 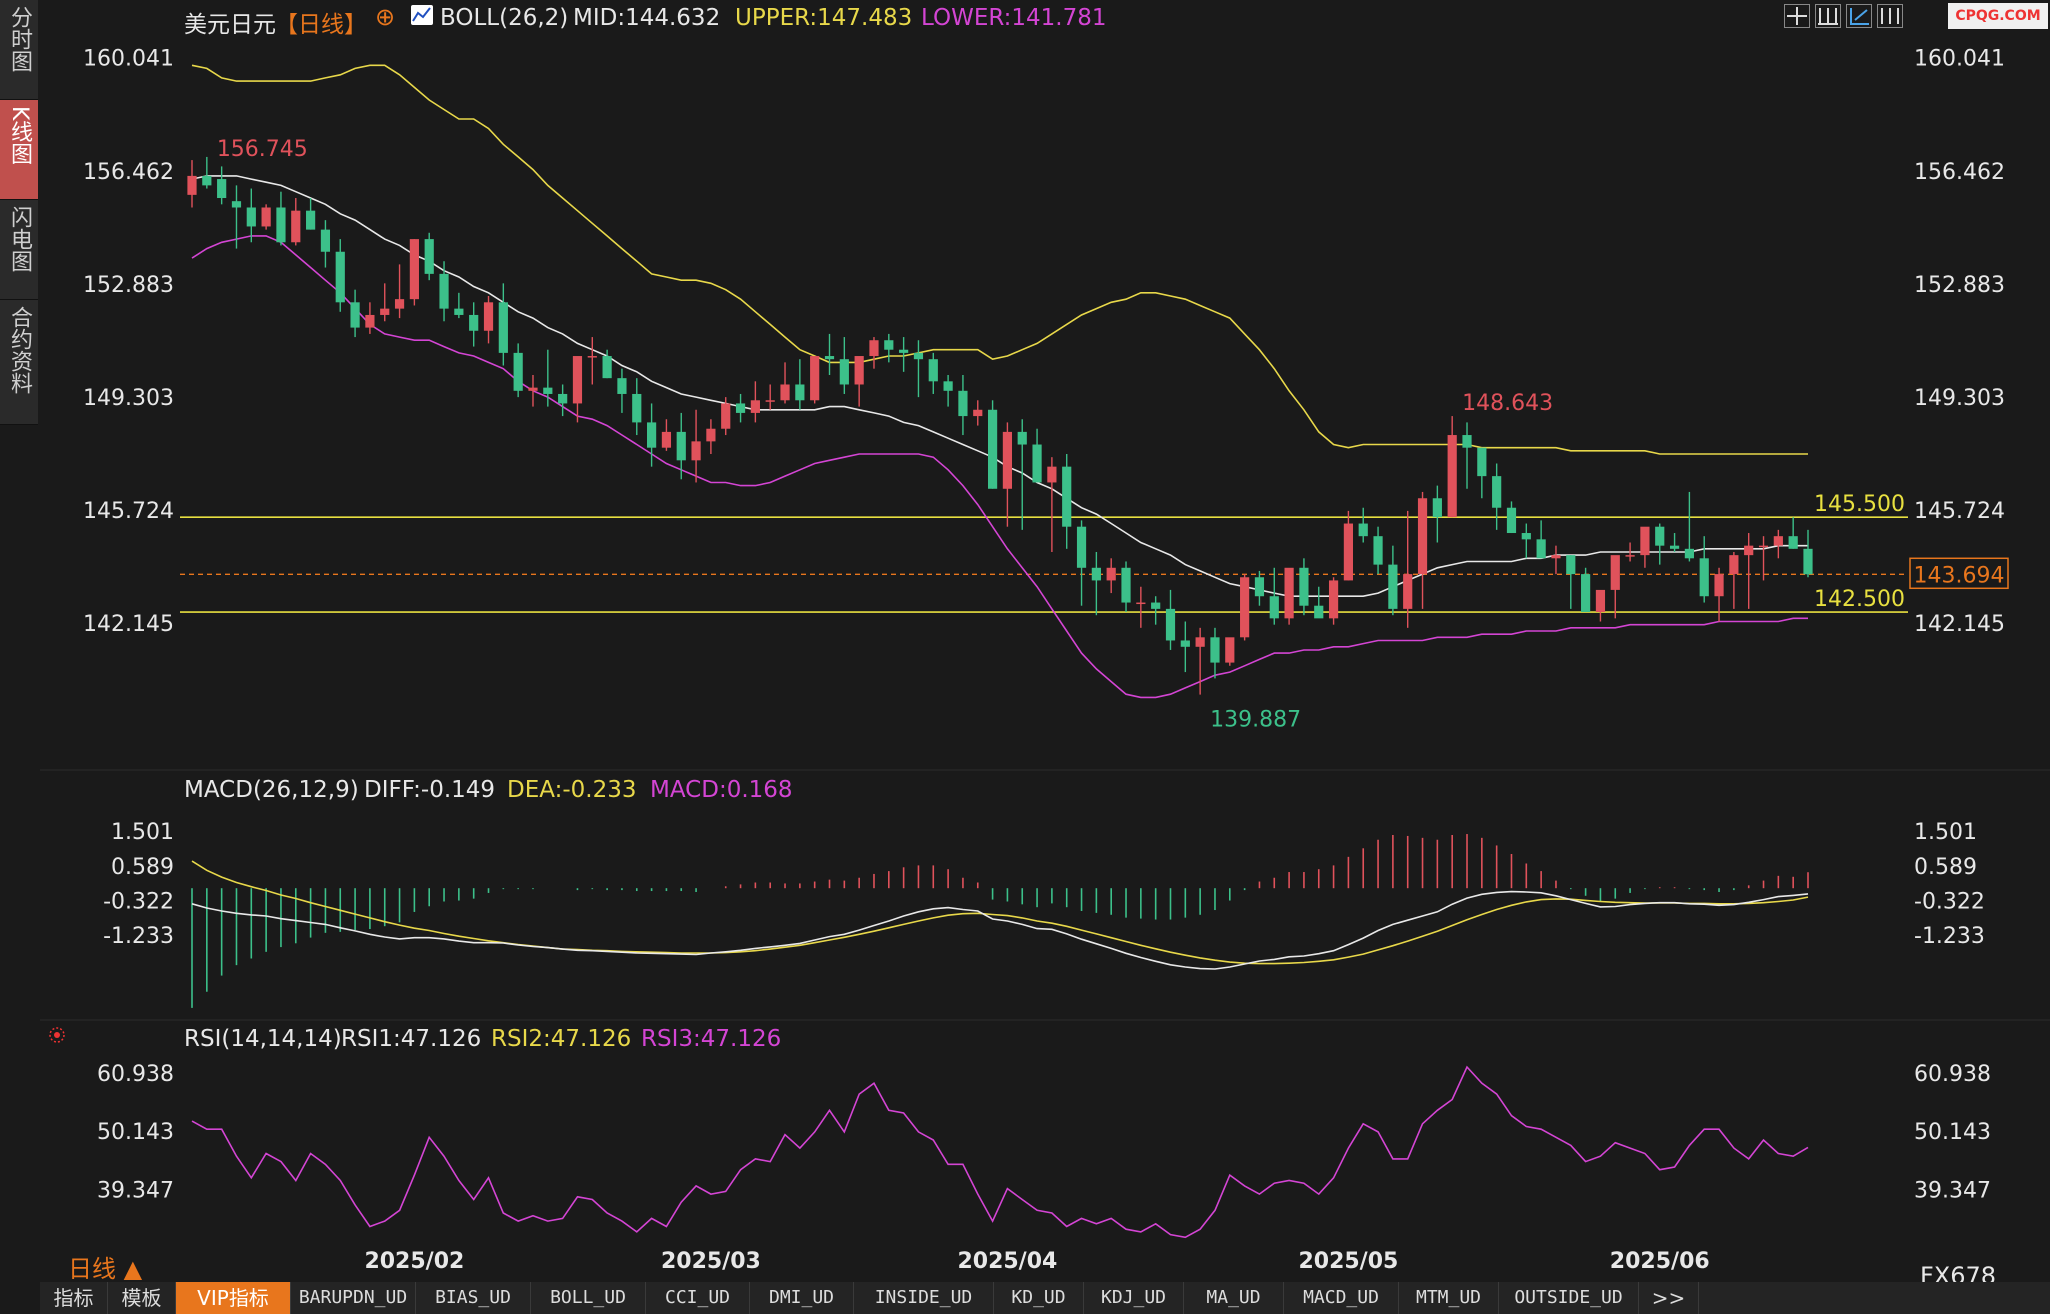 What do you see at coordinates (711, 1261) in the screenshot?
I see `date-tick: 2025/03` at bounding box center [711, 1261].